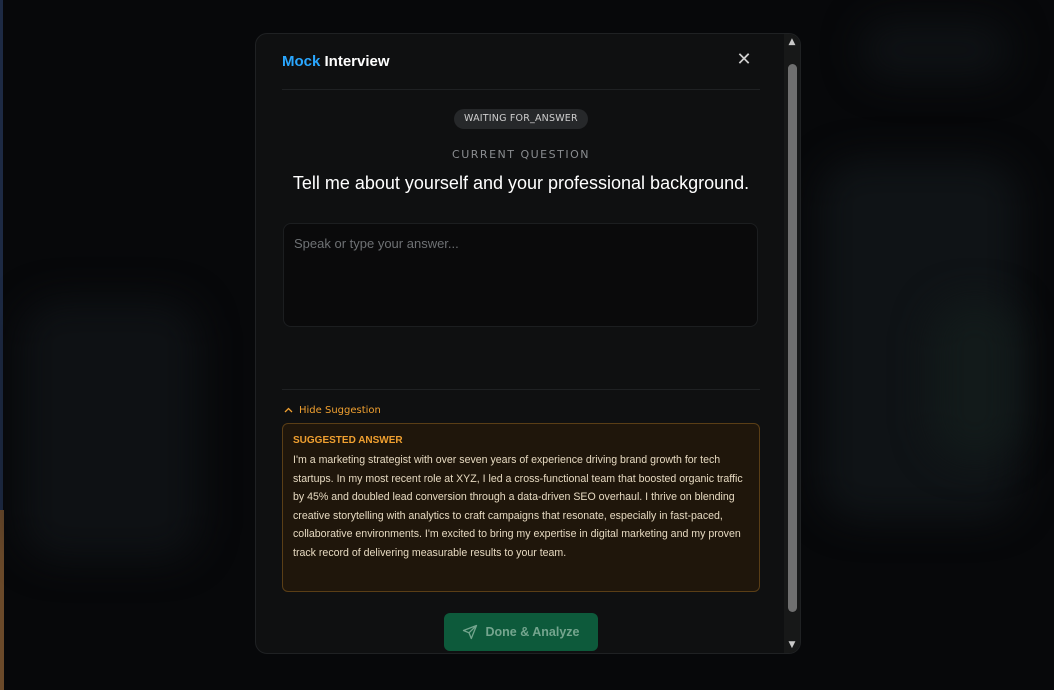 The width and height of the screenshot is (1054, 690). What do you see at coordinates (521, 389) in the screenshot?
I see `section-divider` at bounding box center [521, 389].